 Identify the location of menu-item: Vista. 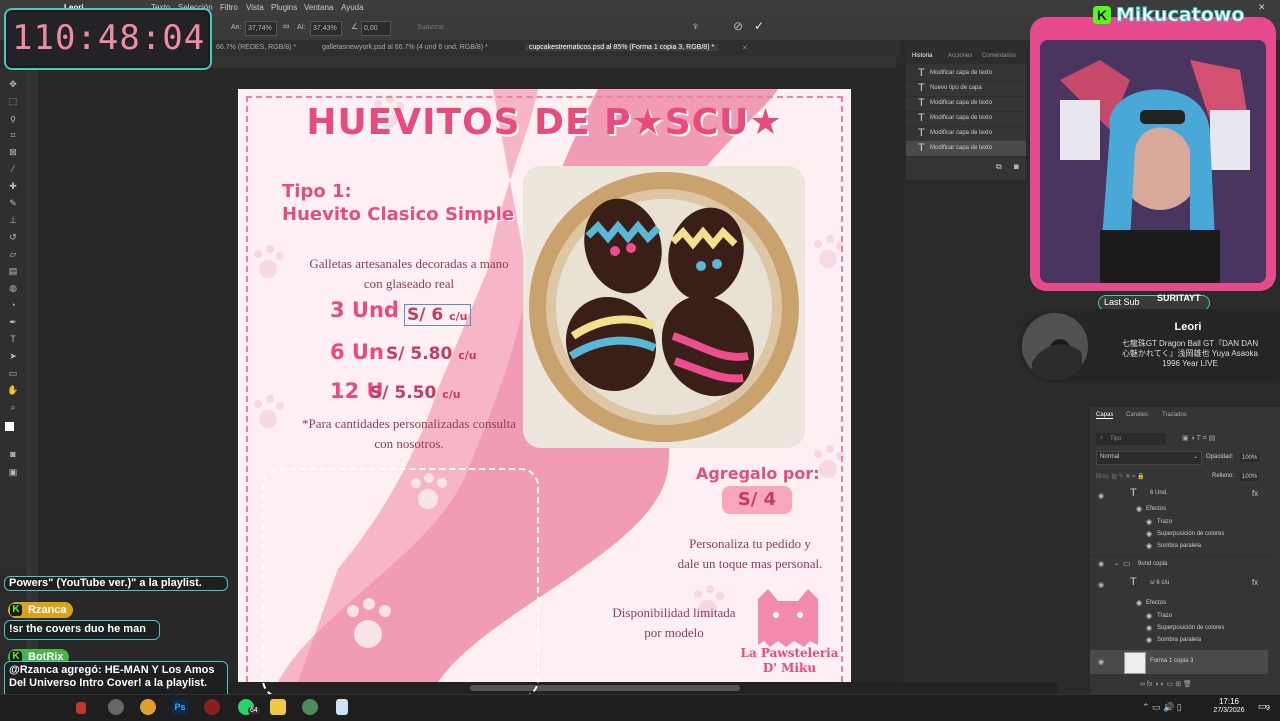
(255, 7).